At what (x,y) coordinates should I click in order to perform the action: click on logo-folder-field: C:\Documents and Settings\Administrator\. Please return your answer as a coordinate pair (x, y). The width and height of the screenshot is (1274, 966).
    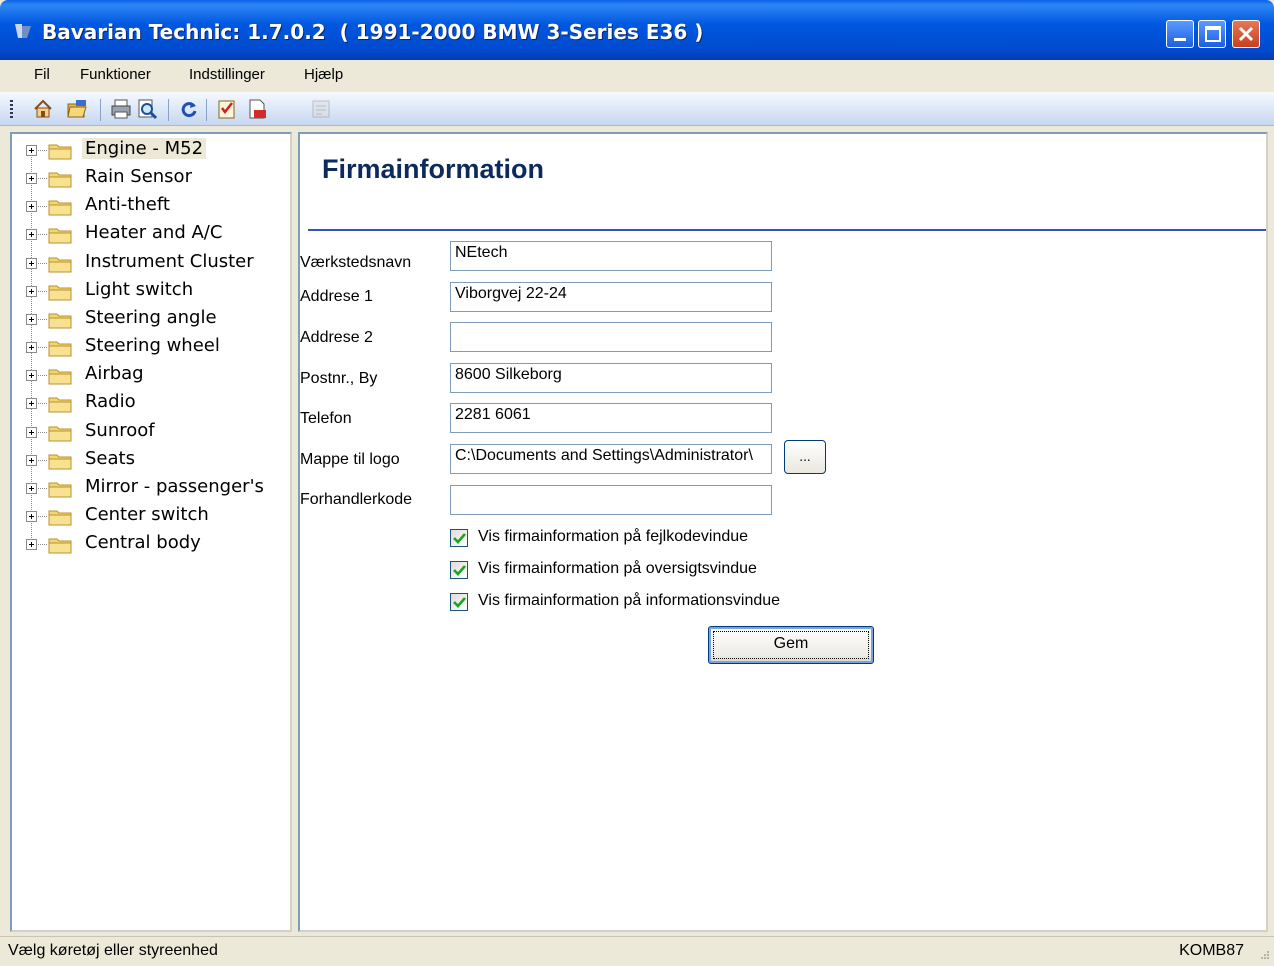
    Looking at the image, I should click on (611, 459).